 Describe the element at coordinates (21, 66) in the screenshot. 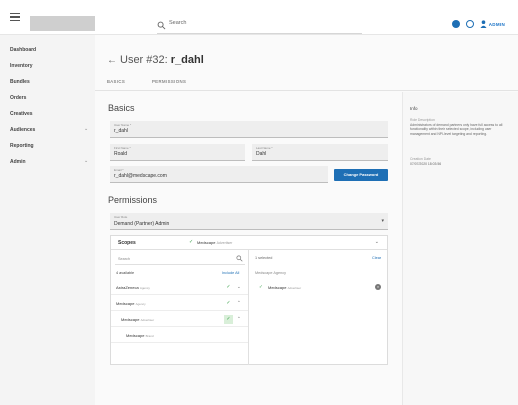

I see `sidebar-item-inventory: Inventory` at that location.